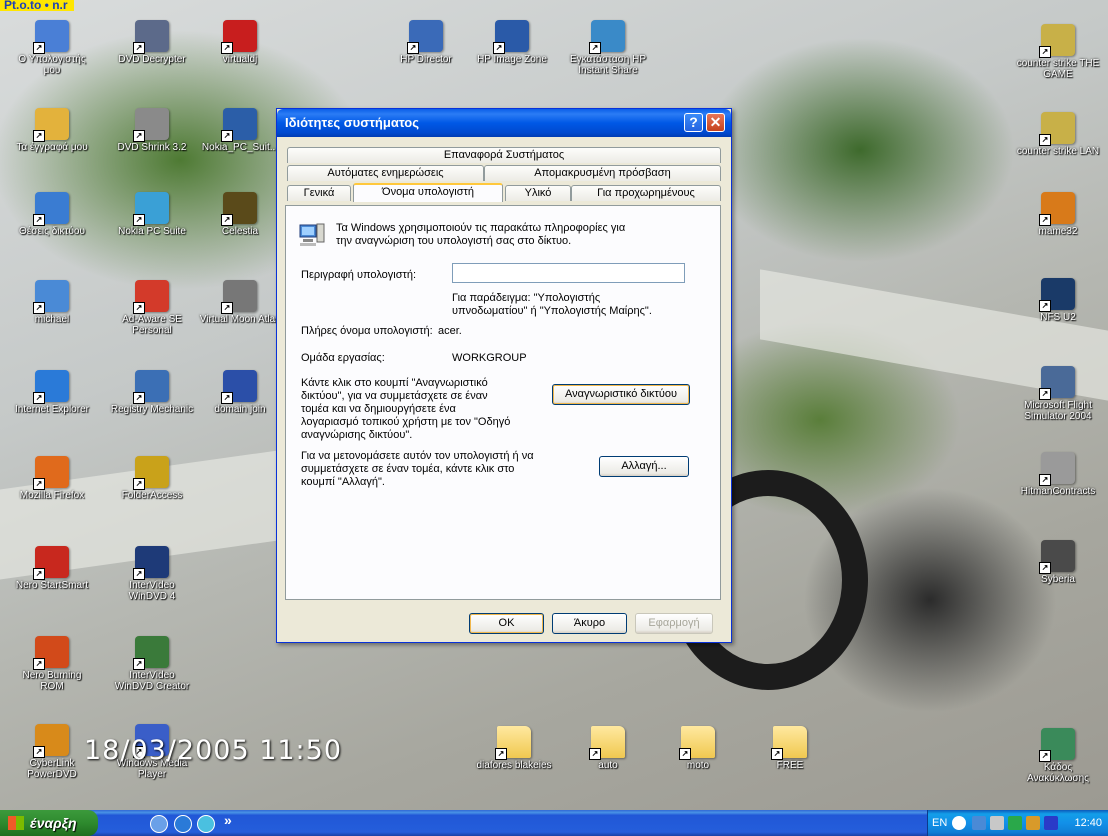 This screenshot has width=1108, height=836. What do you see at coordinates (152, 478) in the screenshot?
I see `desktop-shortcut: ↗ FolderAccess` at bounding box center [152, 478].